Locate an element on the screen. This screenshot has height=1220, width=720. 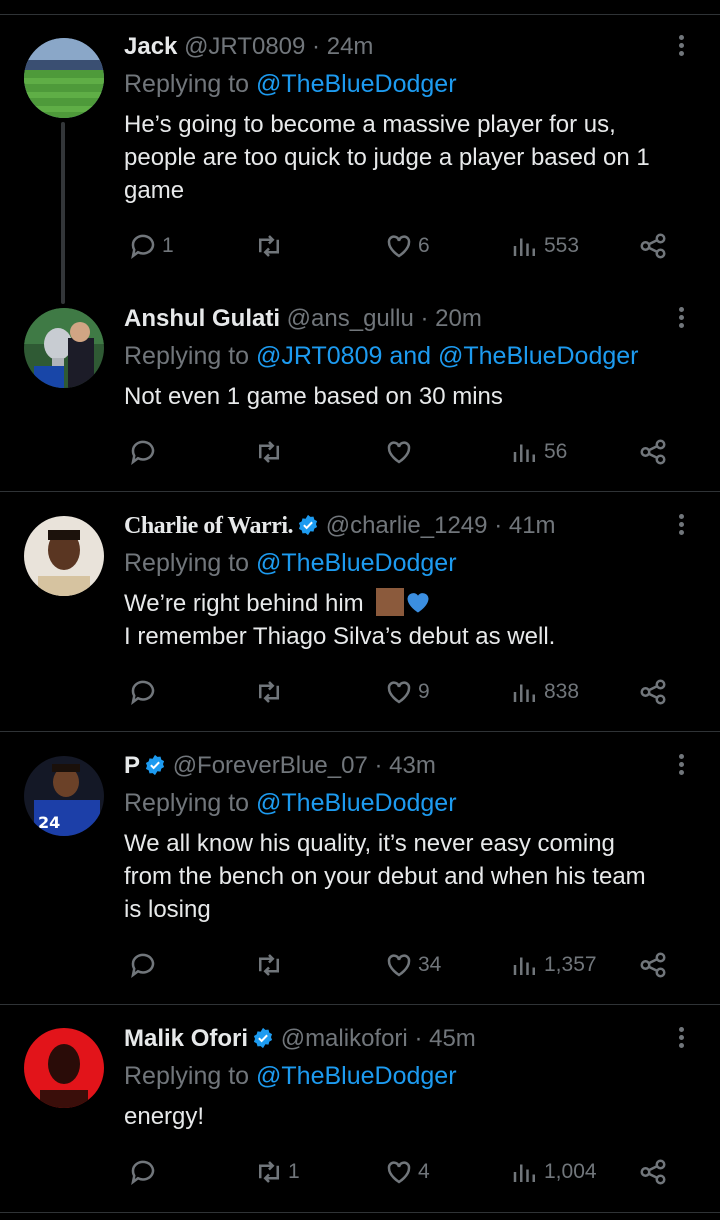
tweet-header: Charlie of Warri. @charlie_1249 · 41m is located at coordinates (392, 526).